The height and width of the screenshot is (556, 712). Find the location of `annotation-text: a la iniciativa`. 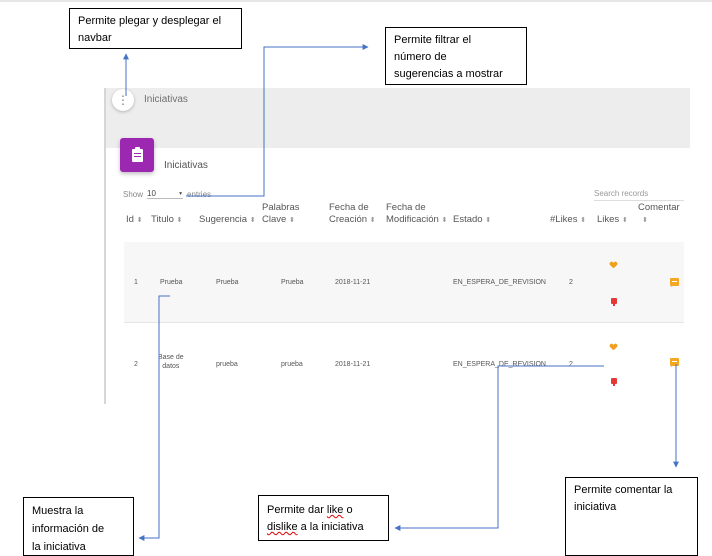

annotation-text: a la iniciativa is located at coordinates (330, 527).